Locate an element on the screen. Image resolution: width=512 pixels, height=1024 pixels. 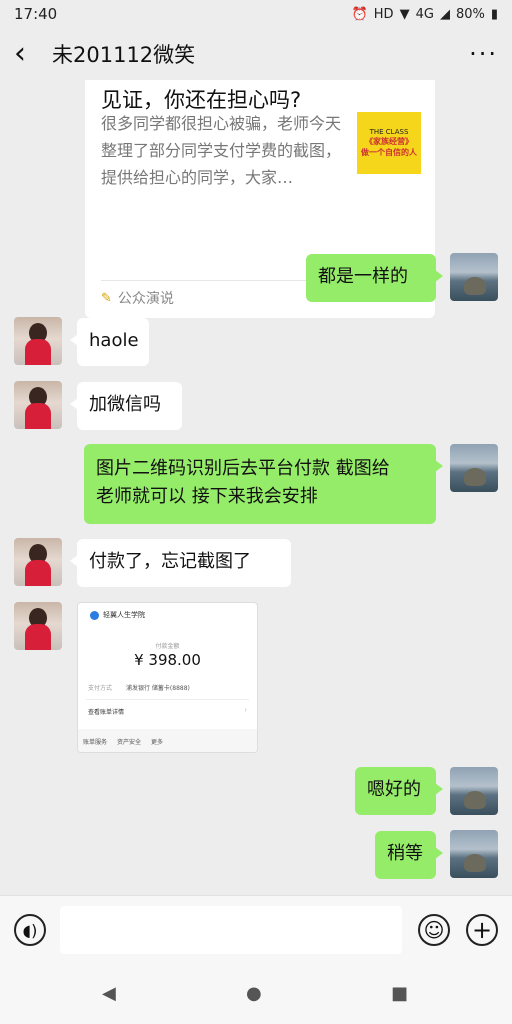
alarm-icon: ⏰ is located at coordinates (359, 14).